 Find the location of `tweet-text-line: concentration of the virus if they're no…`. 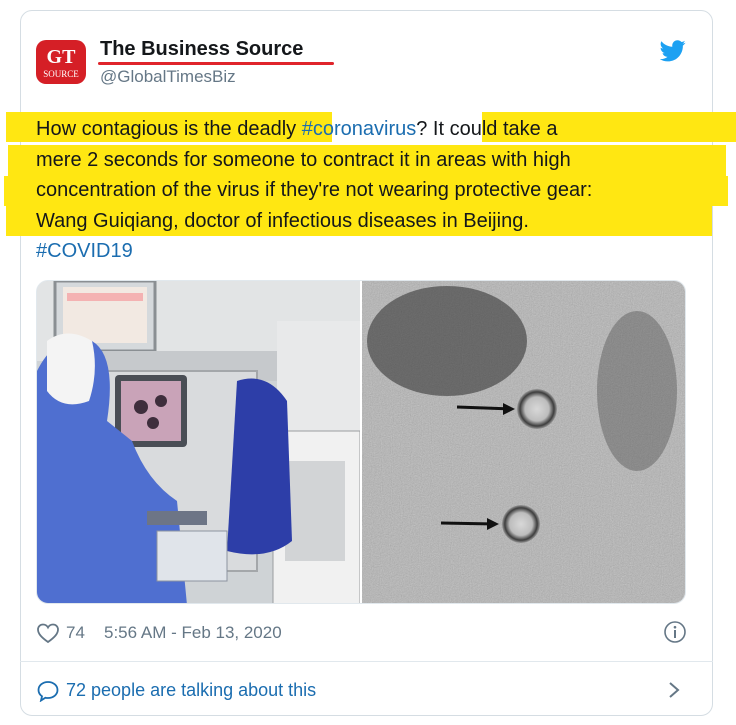

tweet-text-line: concentration of the virus if they're no… is located at coordinates (314, 190).